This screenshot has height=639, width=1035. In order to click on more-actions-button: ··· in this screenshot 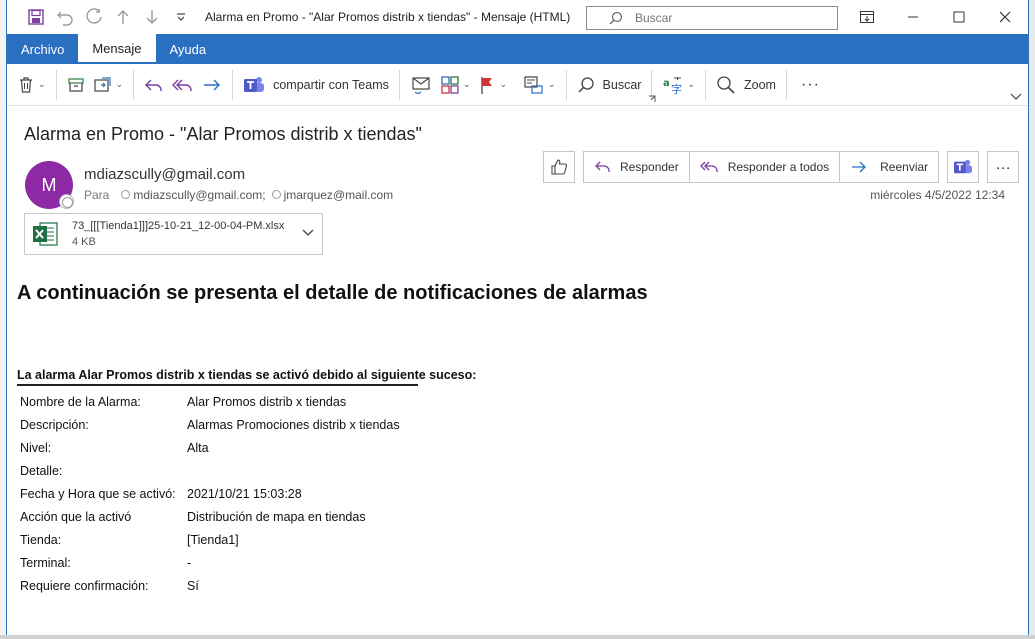, I will do `click(1003, 167)`.